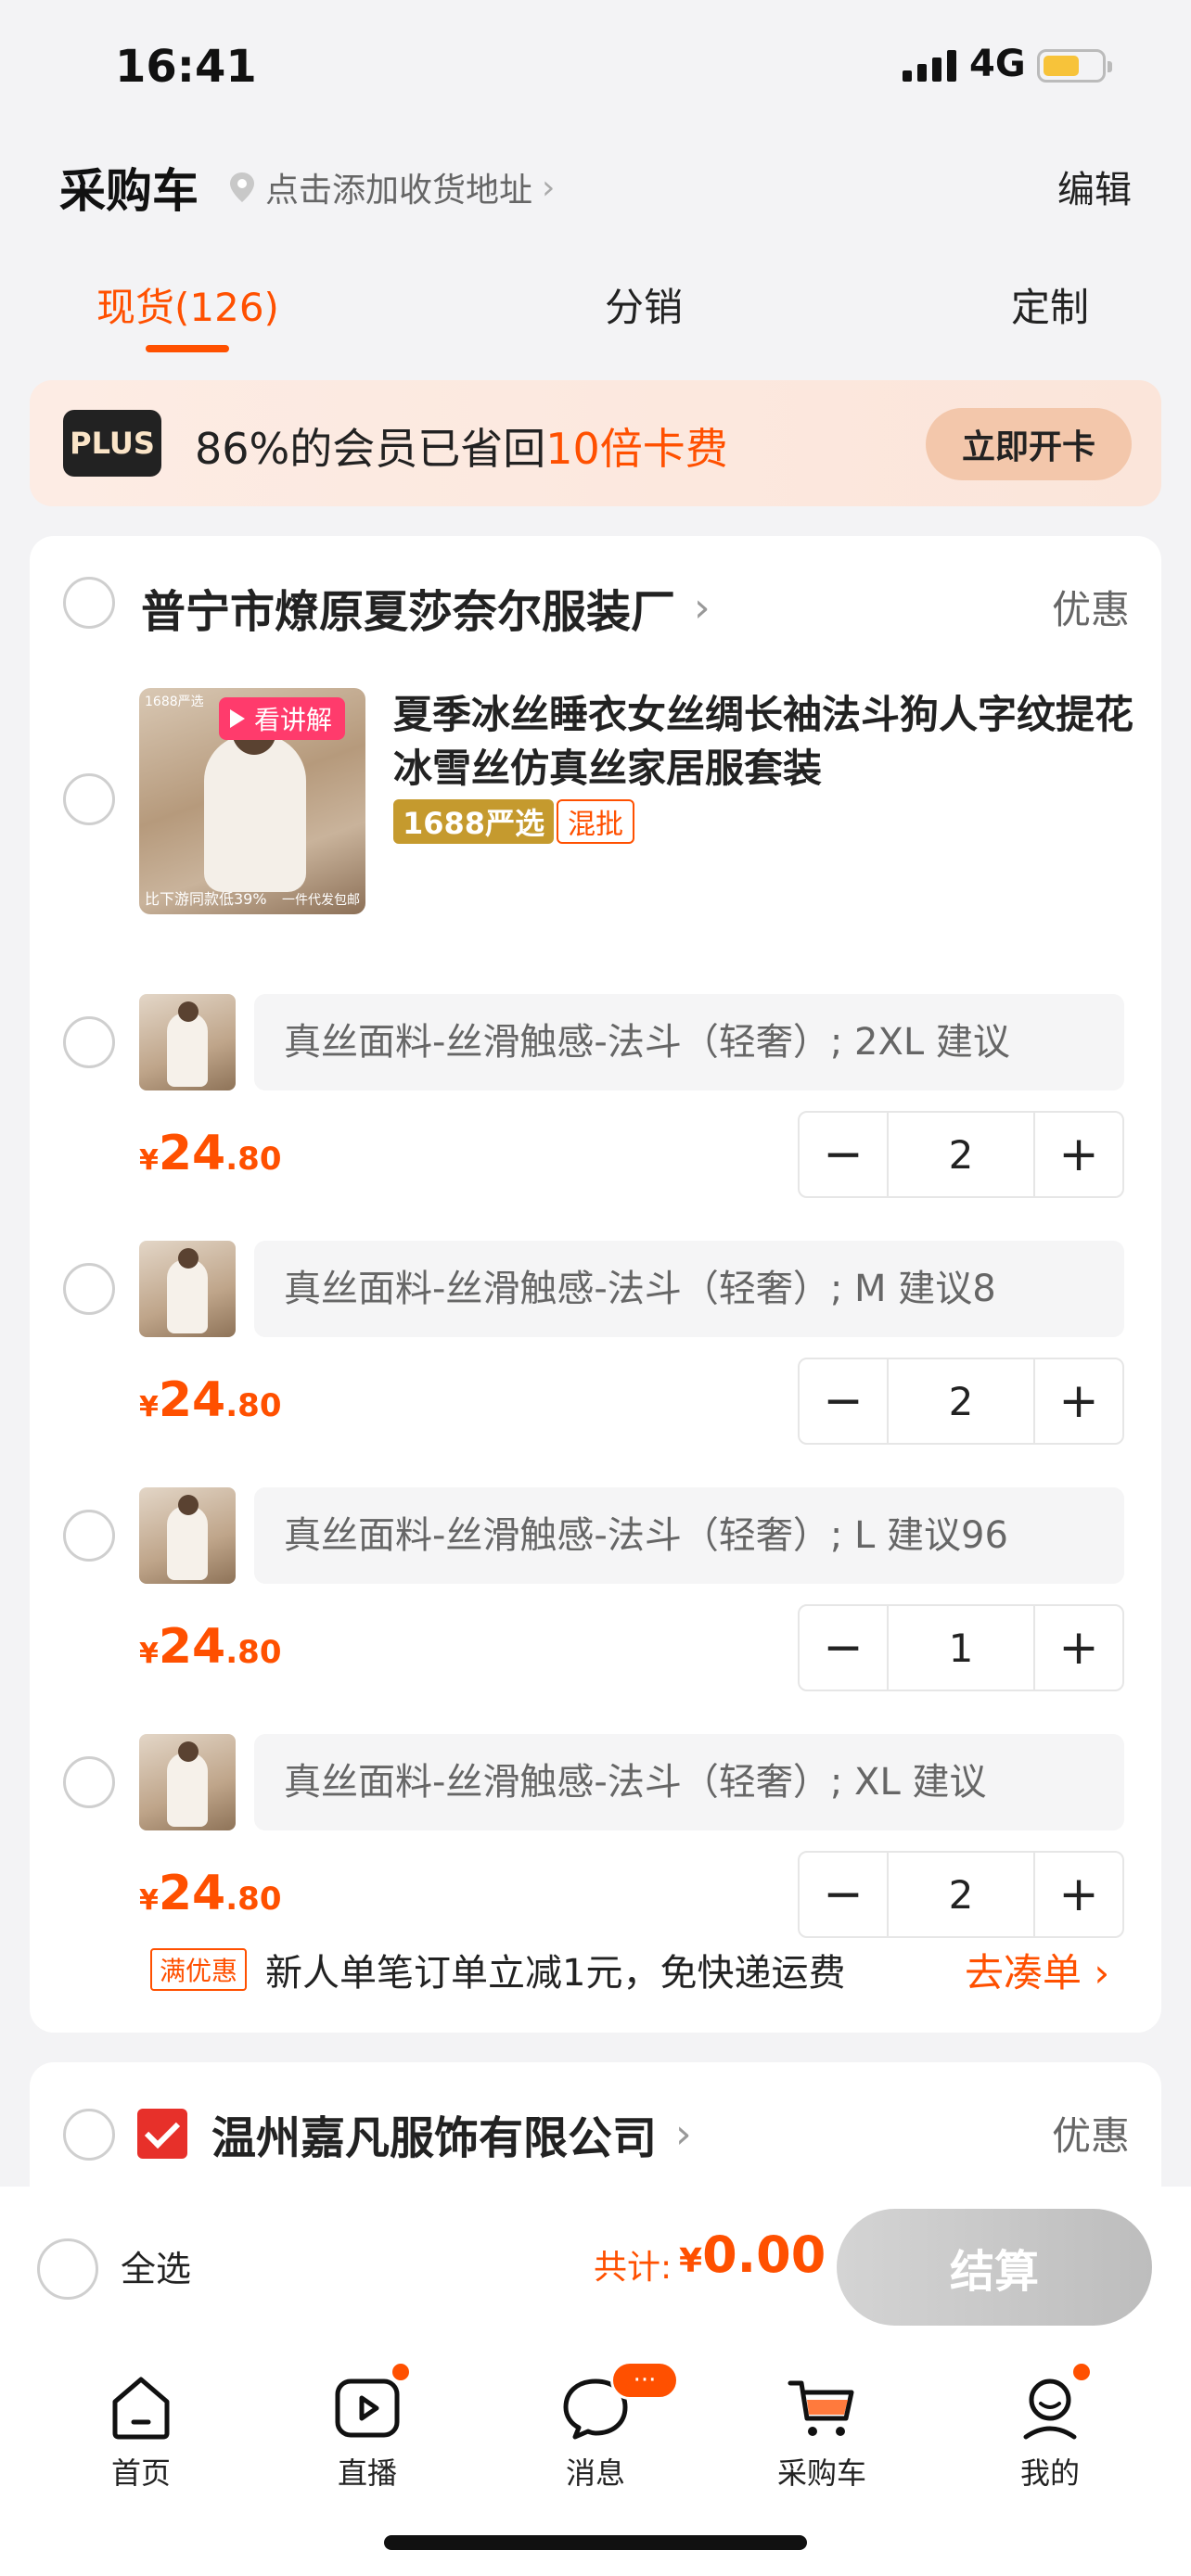  I want to click on home-indicator, so click(595, 2542).